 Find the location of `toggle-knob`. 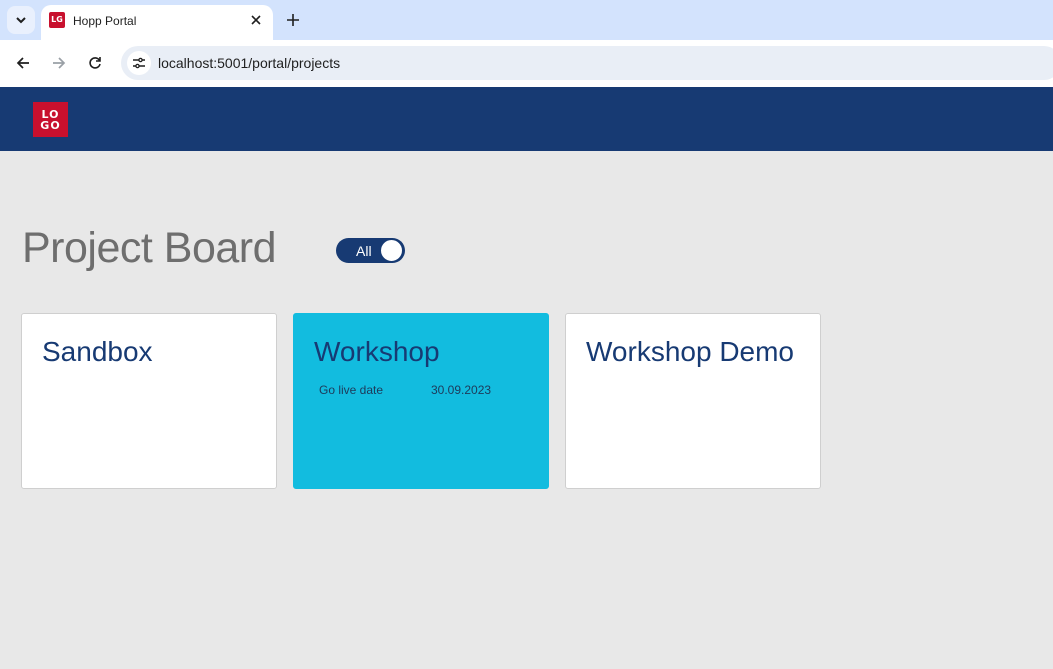

toggle-knob is located at coordinates (391, 250).